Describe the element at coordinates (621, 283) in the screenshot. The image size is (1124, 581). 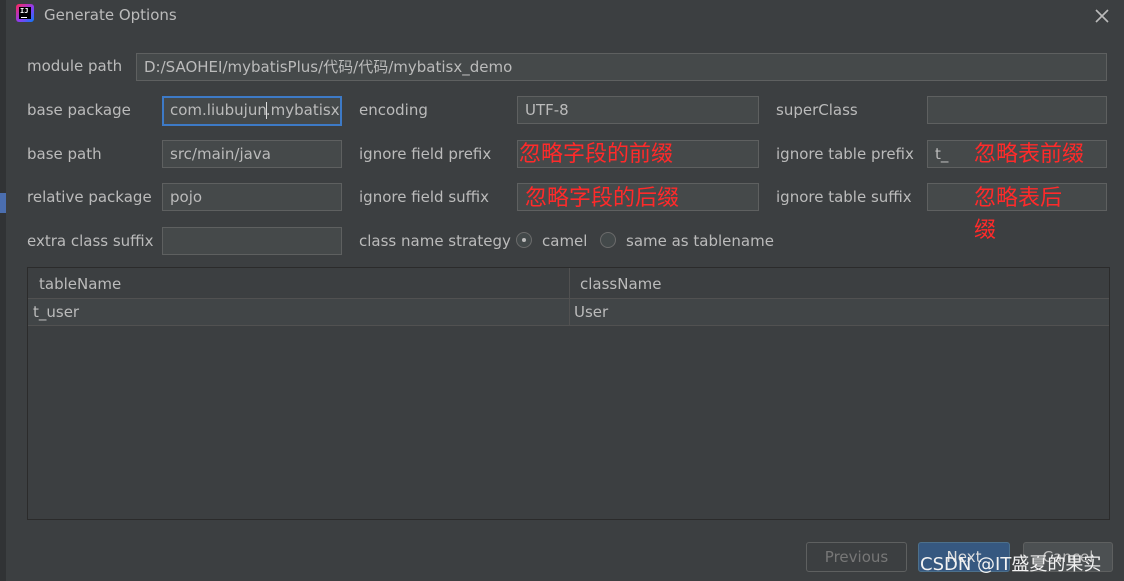
I see `column-header-classname: className` at that location.